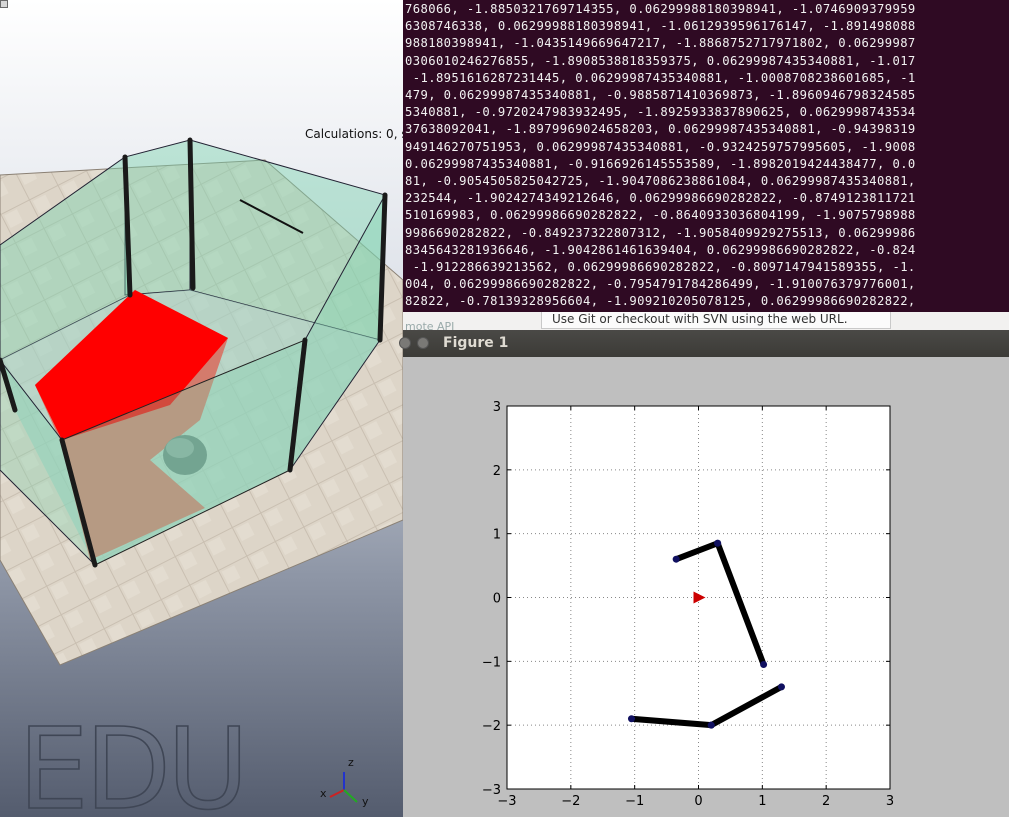 The width and height of the screenshot is (1009, 817). I want to click on y-tick-label: 2, so click(497, 471).